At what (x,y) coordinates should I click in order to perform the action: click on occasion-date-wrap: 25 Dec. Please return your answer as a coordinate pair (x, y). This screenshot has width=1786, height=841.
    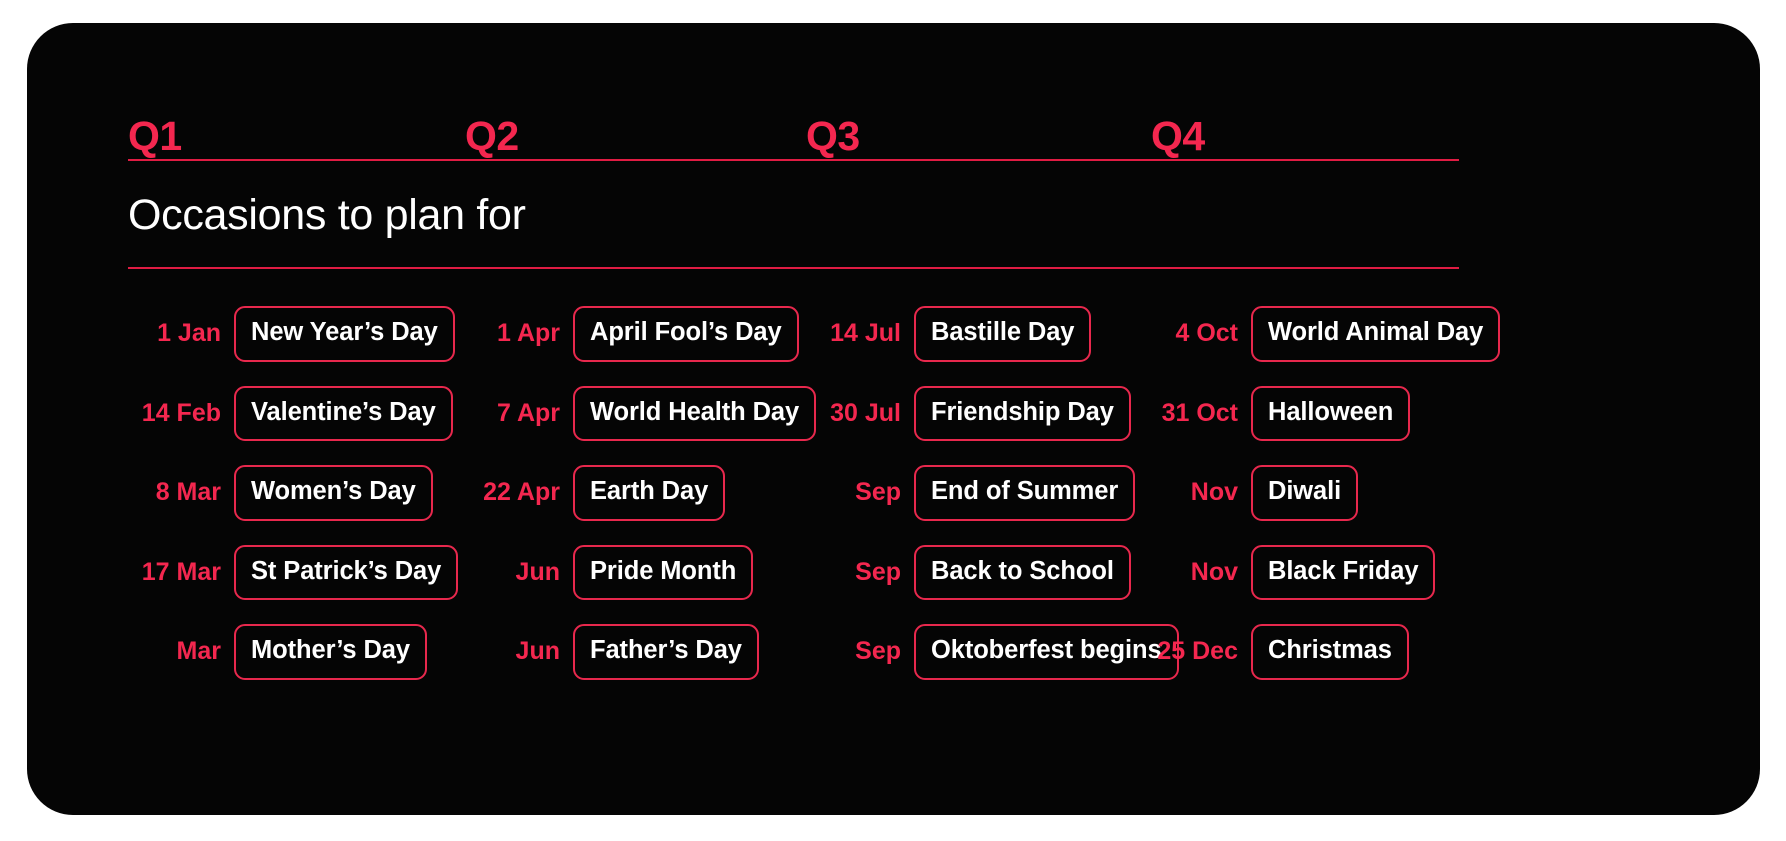
    Looking at the image, I should click on (1203, 651).